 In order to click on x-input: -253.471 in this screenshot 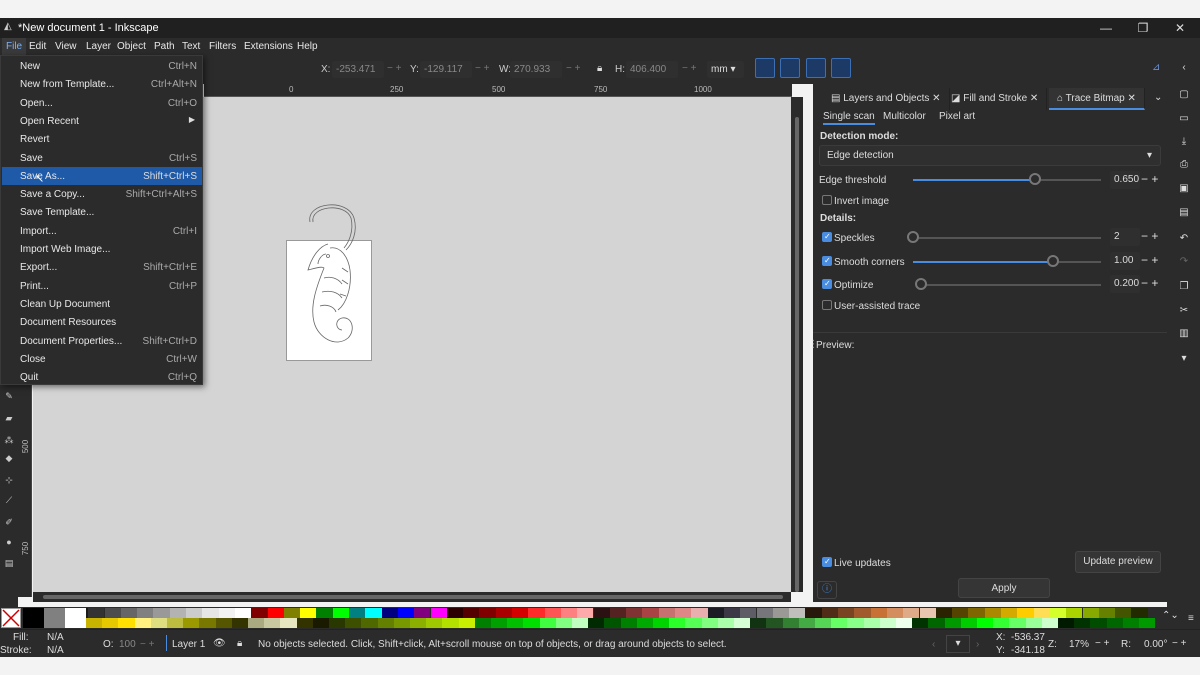, I will do `click(358, 69)`.